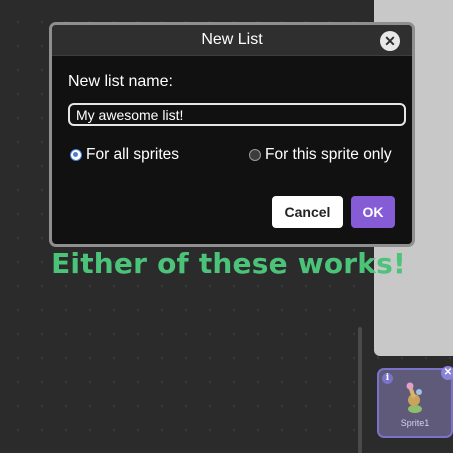 Image resolution: width=453 pixels, height=453 pixels. I want to click on list-name-input, so click(237, 114).